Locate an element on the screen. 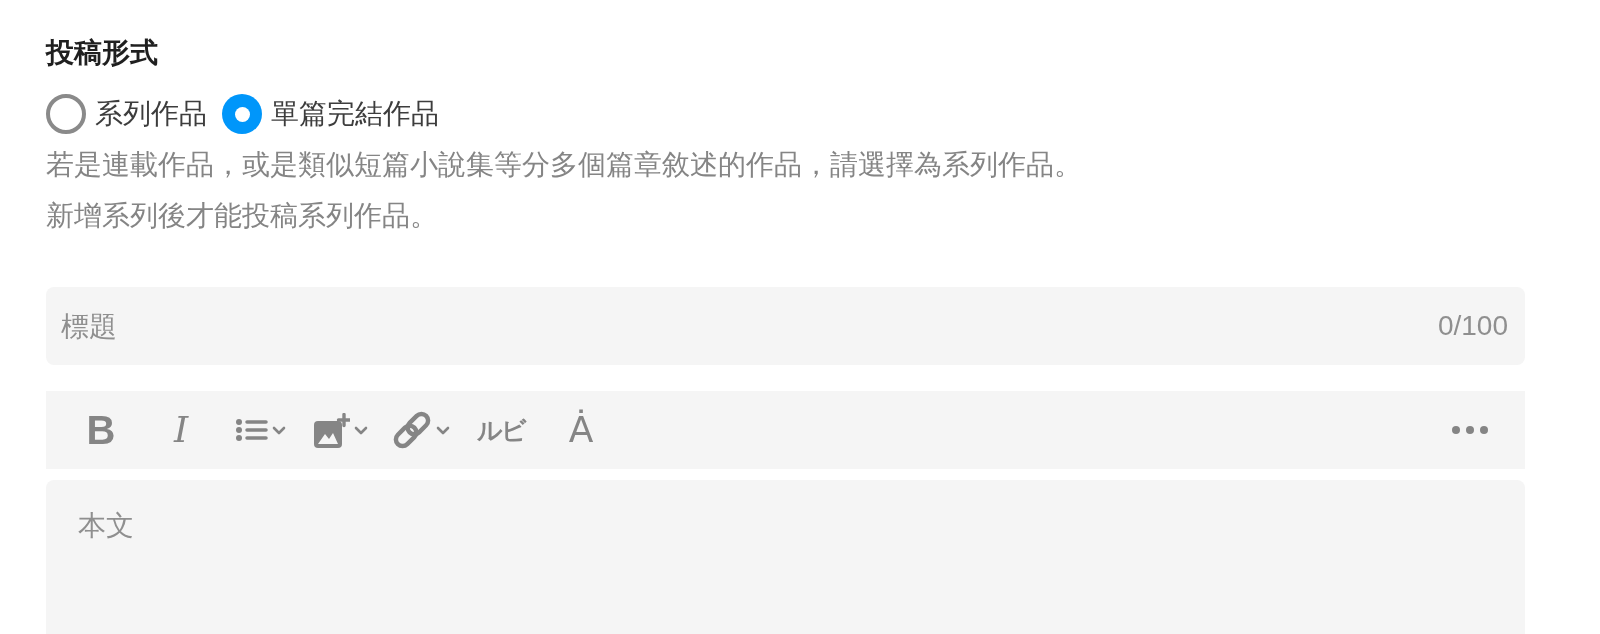 The height and width of the screenshot is (634, 1600). help-text: 若是連載作品，或是類似短篇小說集等分多個篇章敘述的作品，請選擇為系列作品。 is located at coordinates (564, 165).